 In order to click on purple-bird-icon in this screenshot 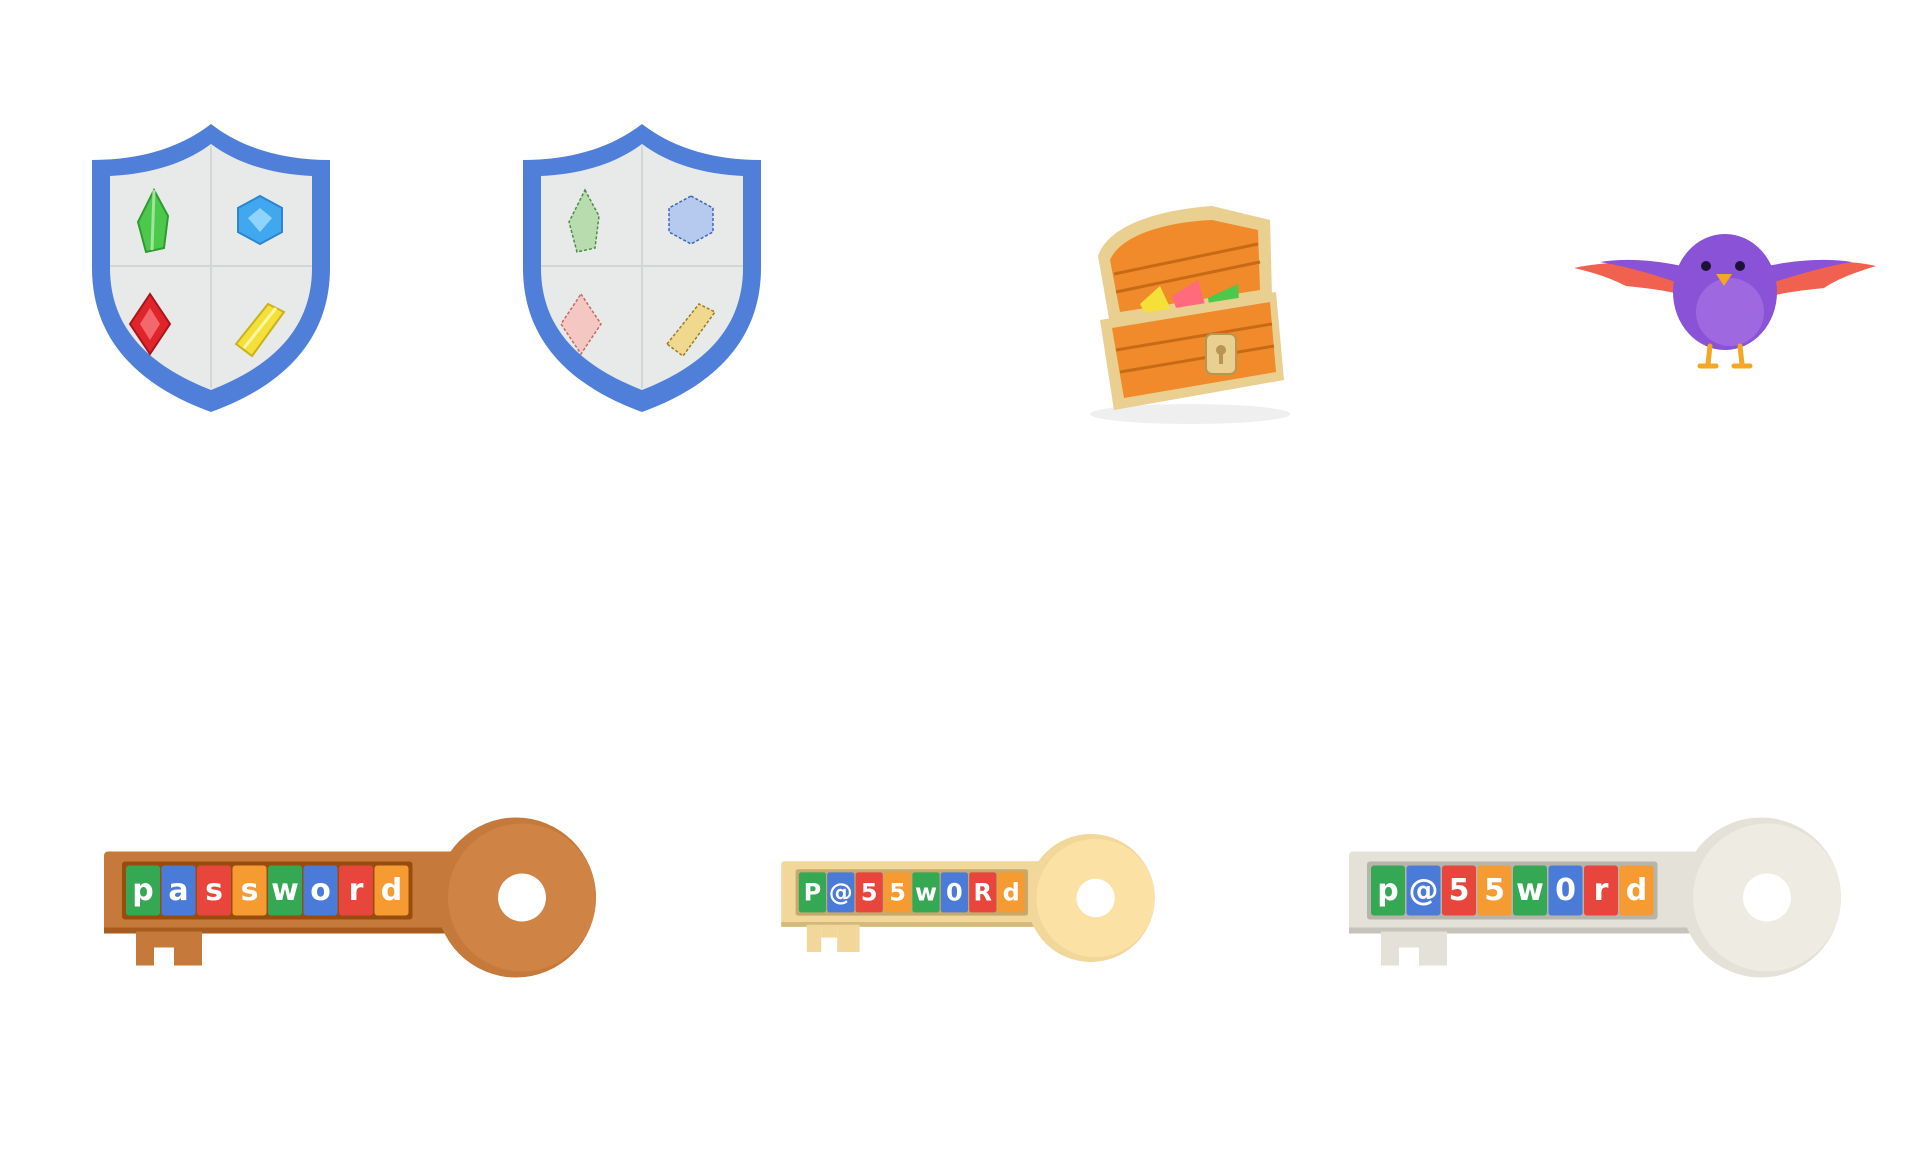, I will do `click(1725, 287)`.